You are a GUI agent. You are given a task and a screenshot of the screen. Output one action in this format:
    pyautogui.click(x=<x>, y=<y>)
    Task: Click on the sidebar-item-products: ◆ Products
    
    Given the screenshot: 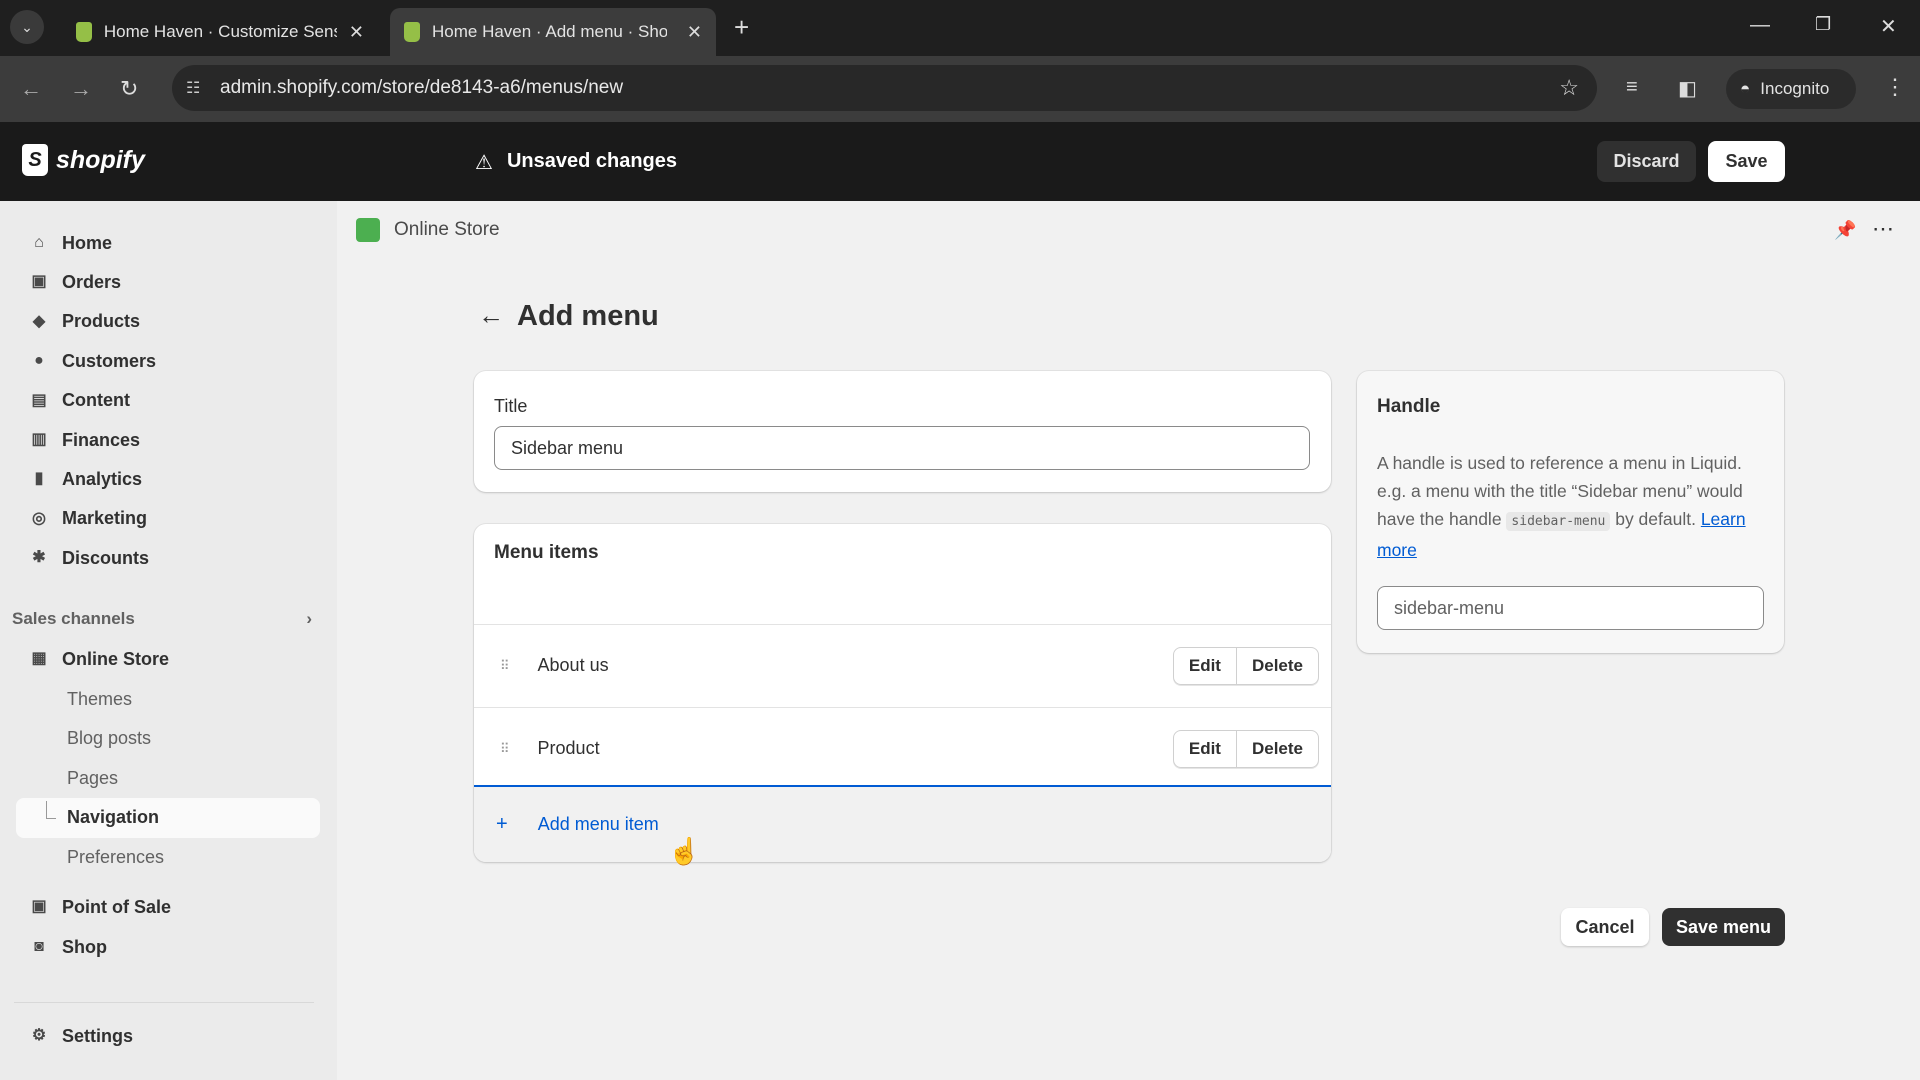 What is the action you would take?
    pyautogui.click(x=175, y=322)
    